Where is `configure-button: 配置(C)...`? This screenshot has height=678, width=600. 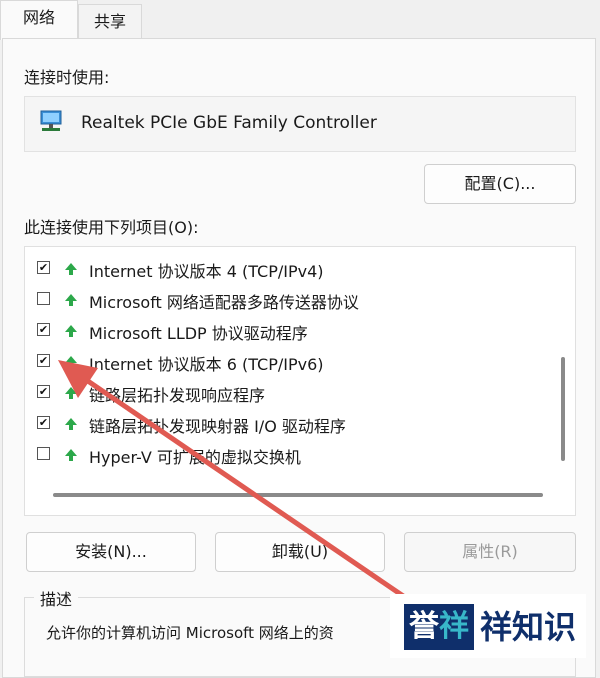
configure-button: 配置(C)... is located at coordinates (500, 184).